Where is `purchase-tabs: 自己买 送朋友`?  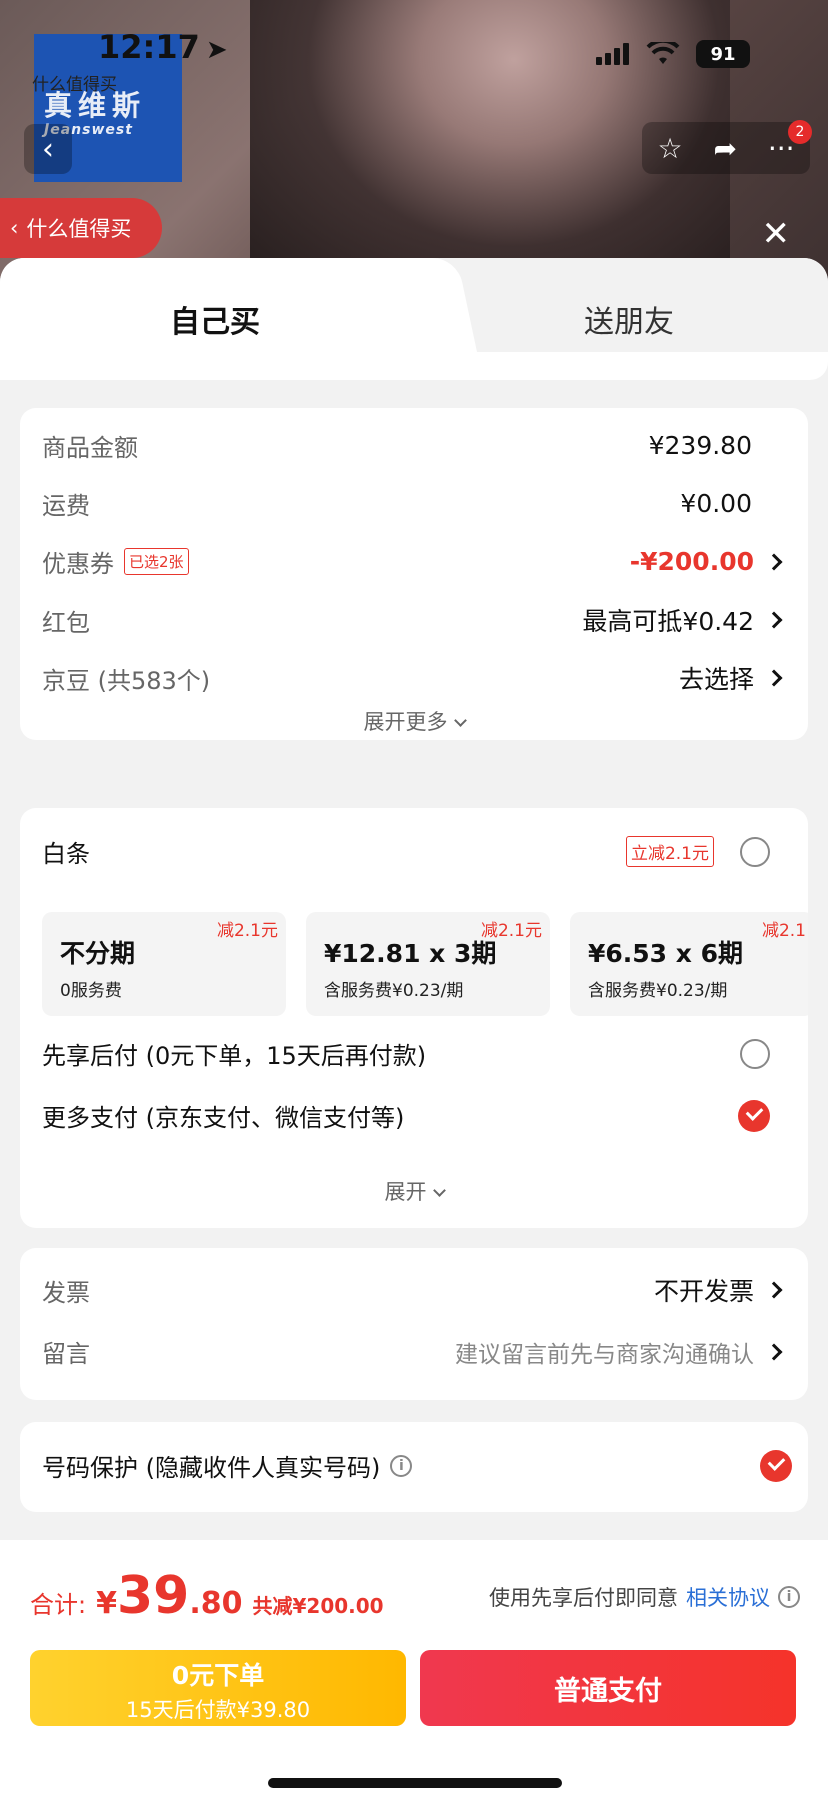
purchase-tabs: 自己买 送朋友 is located at coordinates (414, 319).